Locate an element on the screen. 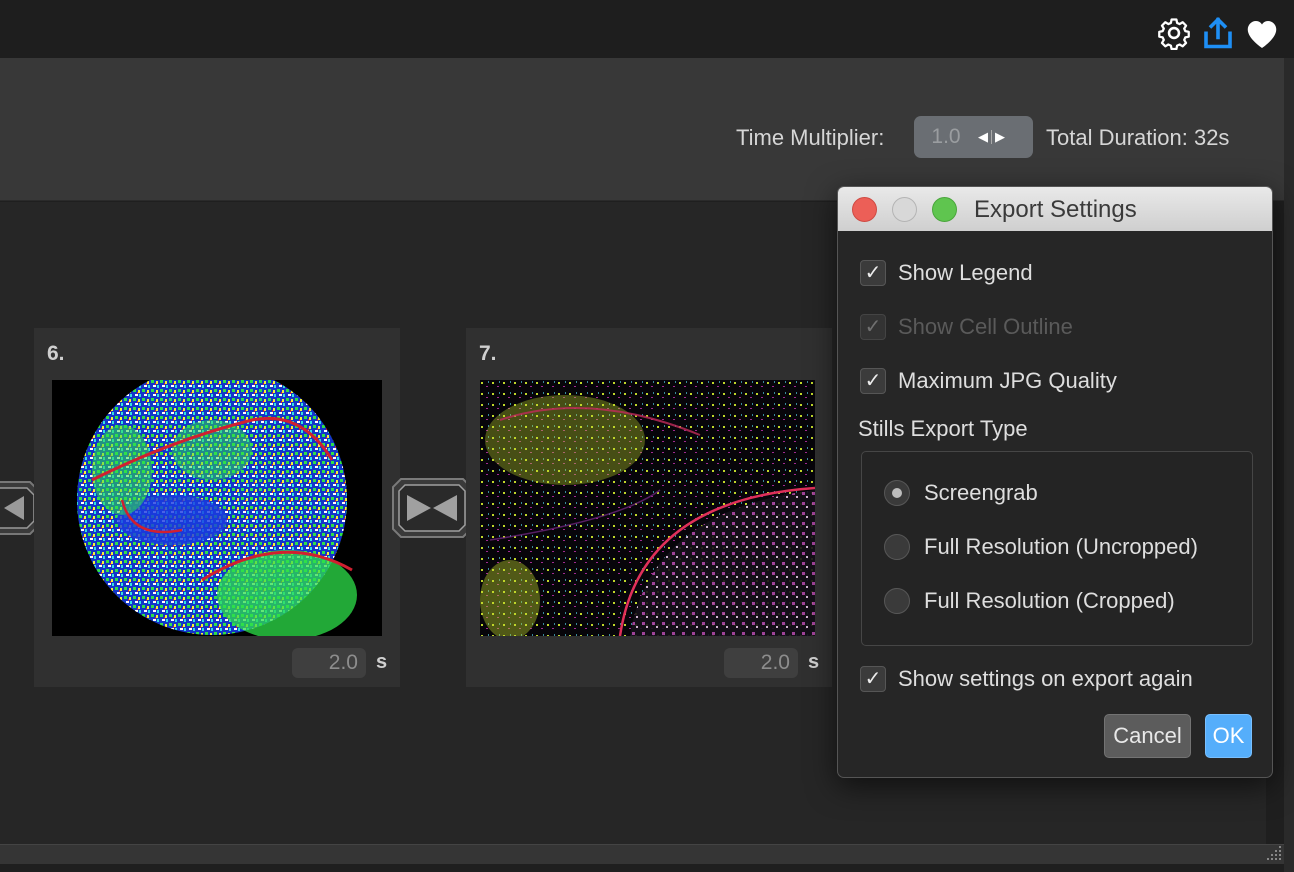  share-icon is located at coordinates (1218, 33).